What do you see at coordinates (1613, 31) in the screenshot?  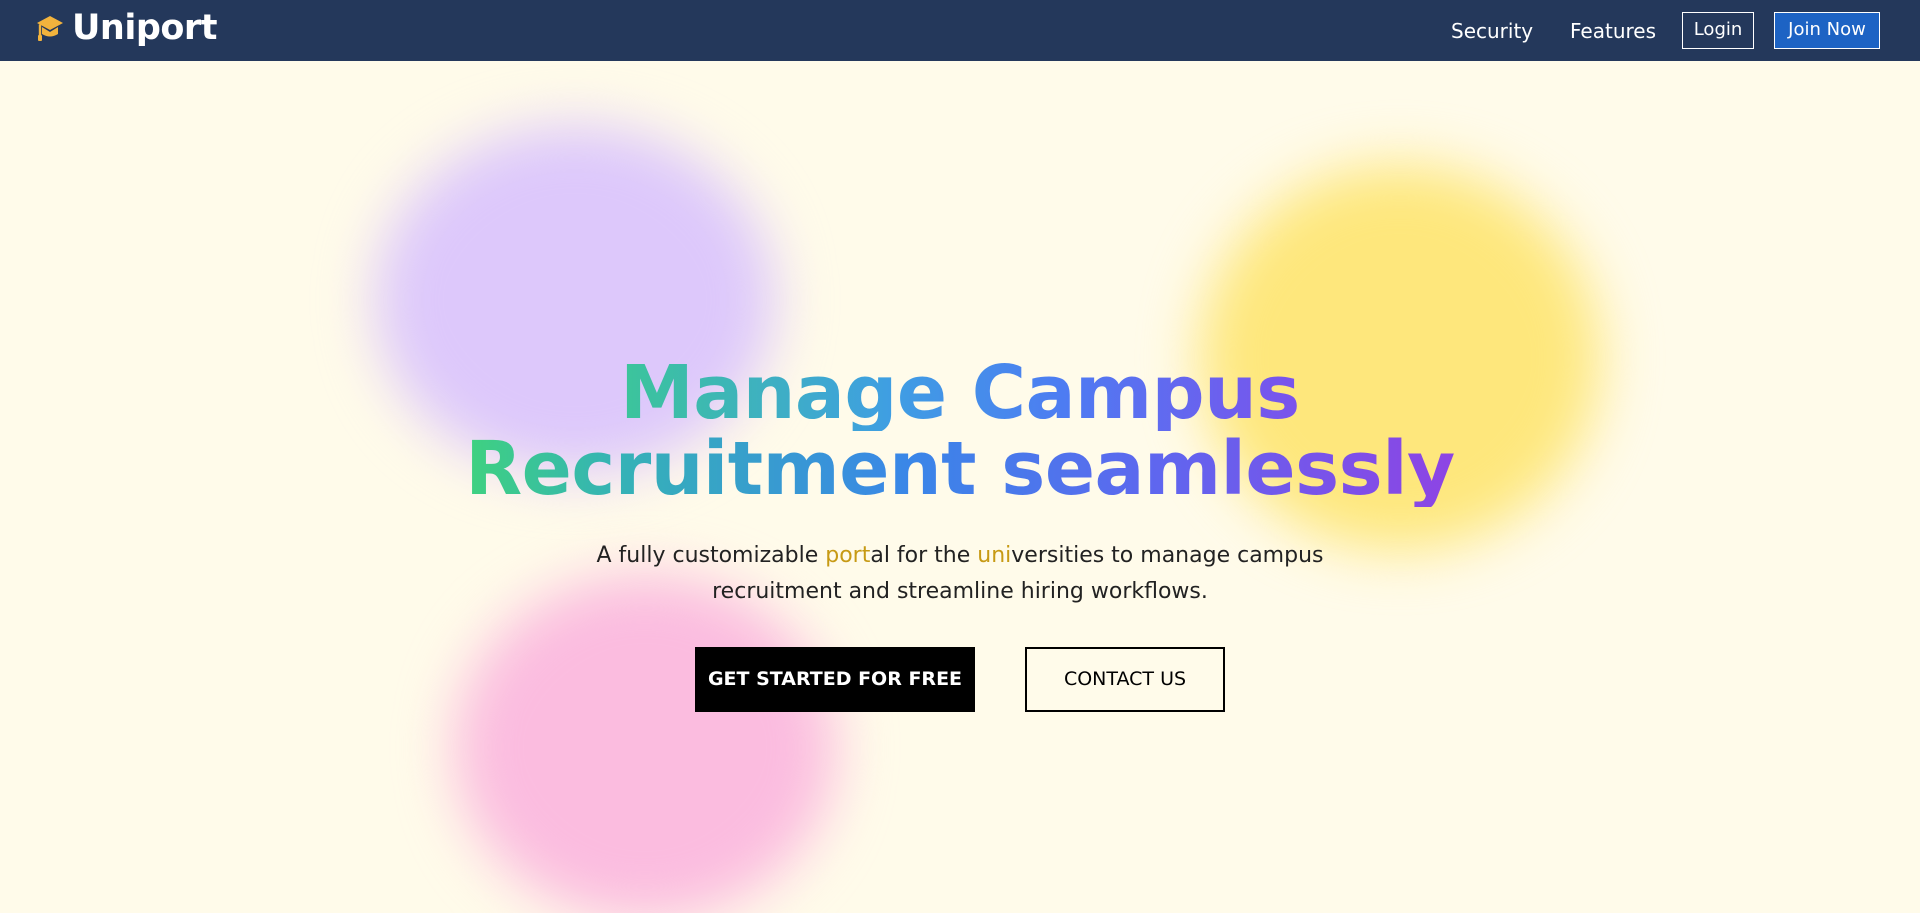 I see `nav-link-features: Features` at bounding box center [1613, 31].